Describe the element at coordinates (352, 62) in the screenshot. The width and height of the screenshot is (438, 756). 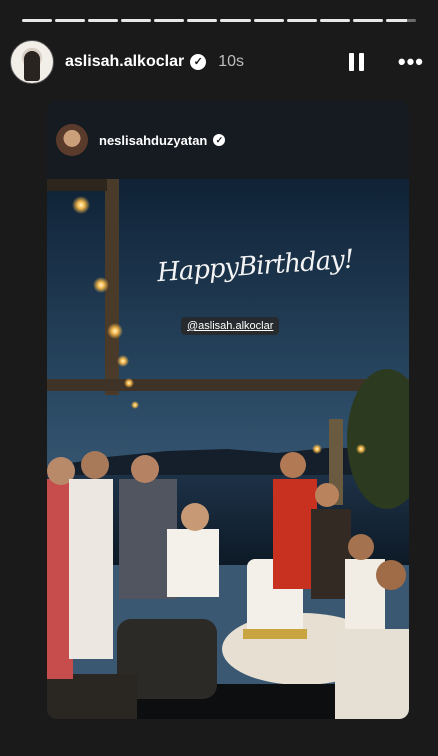
I see `pause-icon` at that location.